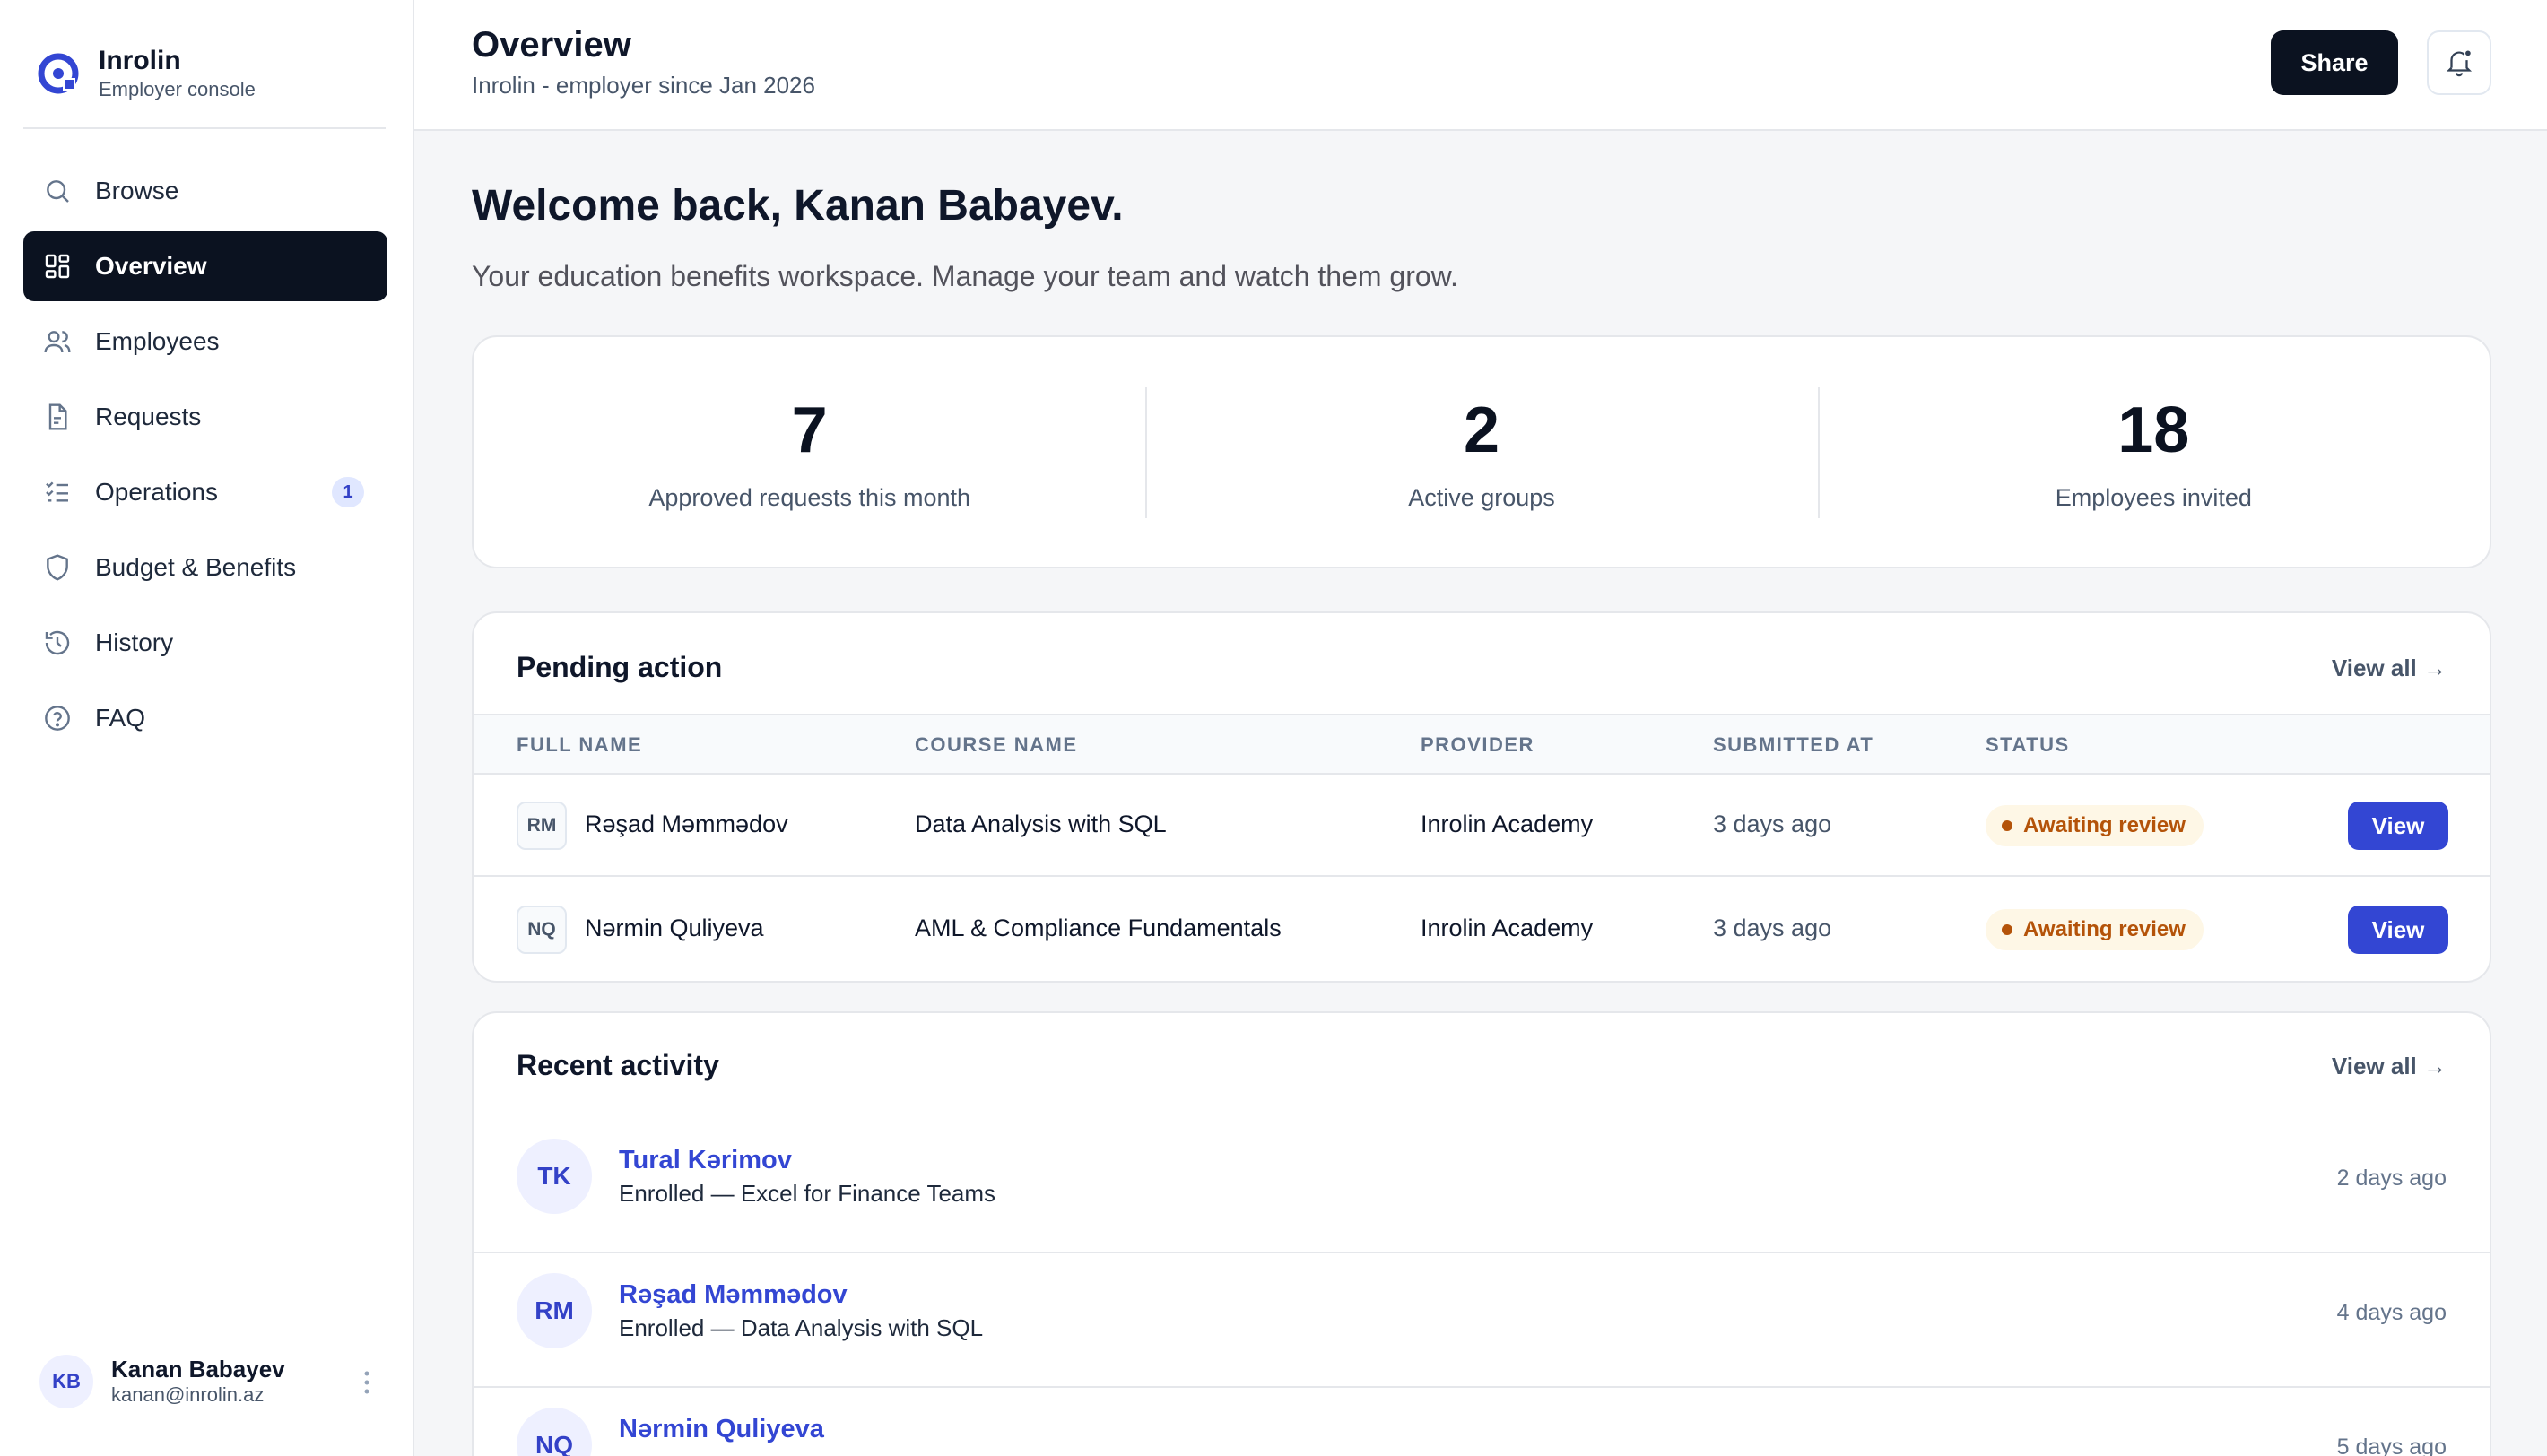 The width and height of the screenshot is (2547, 1456). Describe the element at coordinates (148, 416) in the screenshot. I see `sidebar-item-label: Requests` at that location.